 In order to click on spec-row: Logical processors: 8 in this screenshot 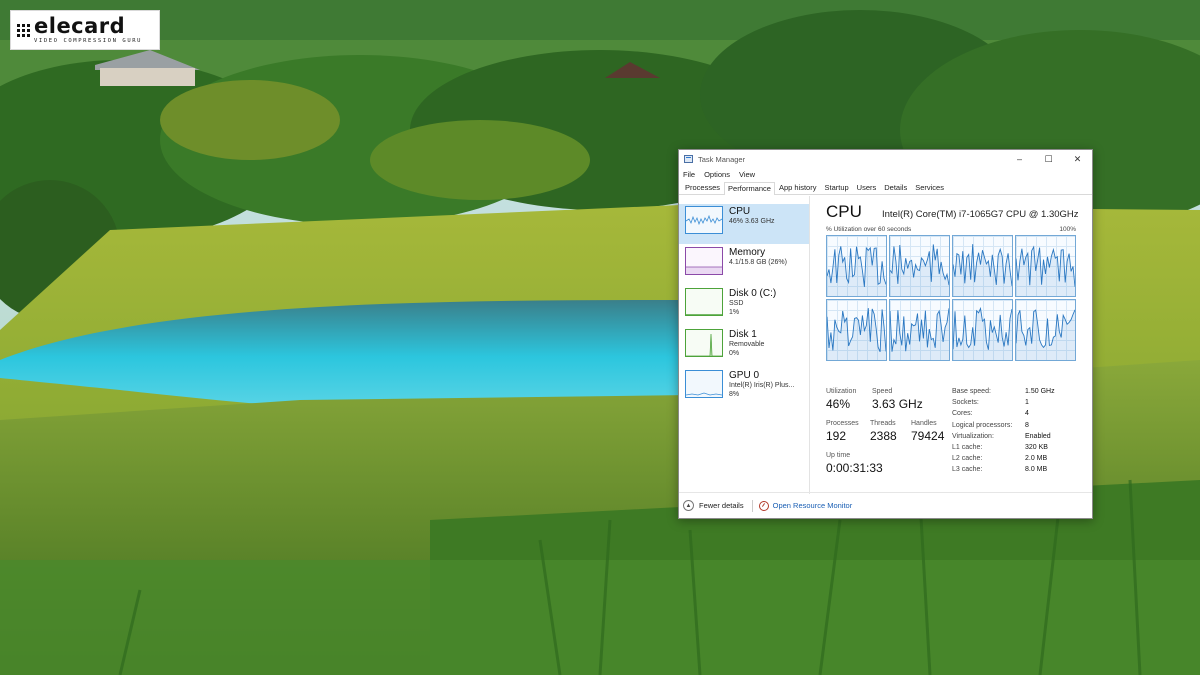, I will do `click(1014, 427)`.